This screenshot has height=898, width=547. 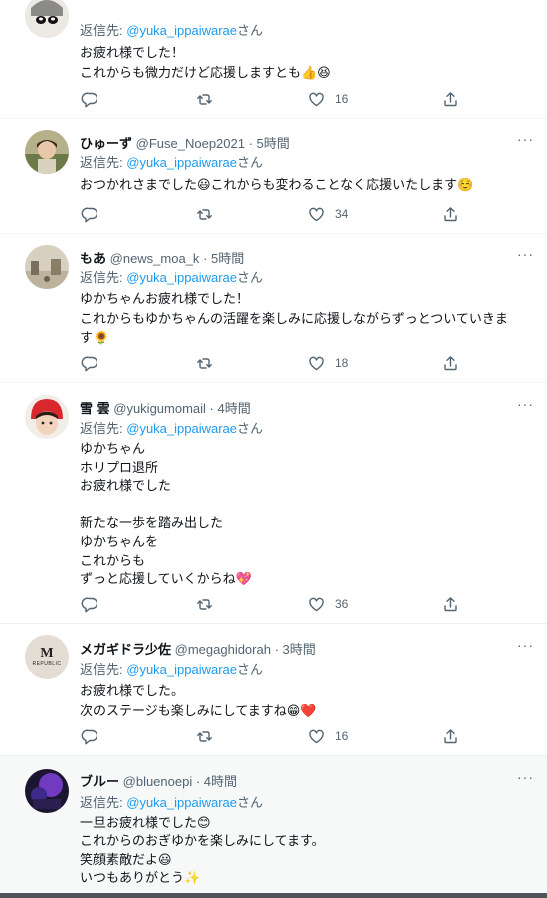 I want to click on reply-icon, so click(x=89, y=99).